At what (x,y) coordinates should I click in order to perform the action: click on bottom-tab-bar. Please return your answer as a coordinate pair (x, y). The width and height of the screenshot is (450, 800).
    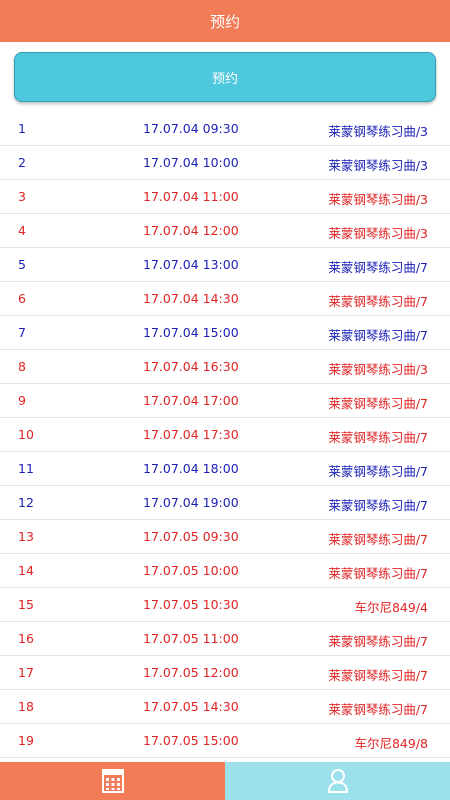
    Looking at the image, I should click on (225, 781).